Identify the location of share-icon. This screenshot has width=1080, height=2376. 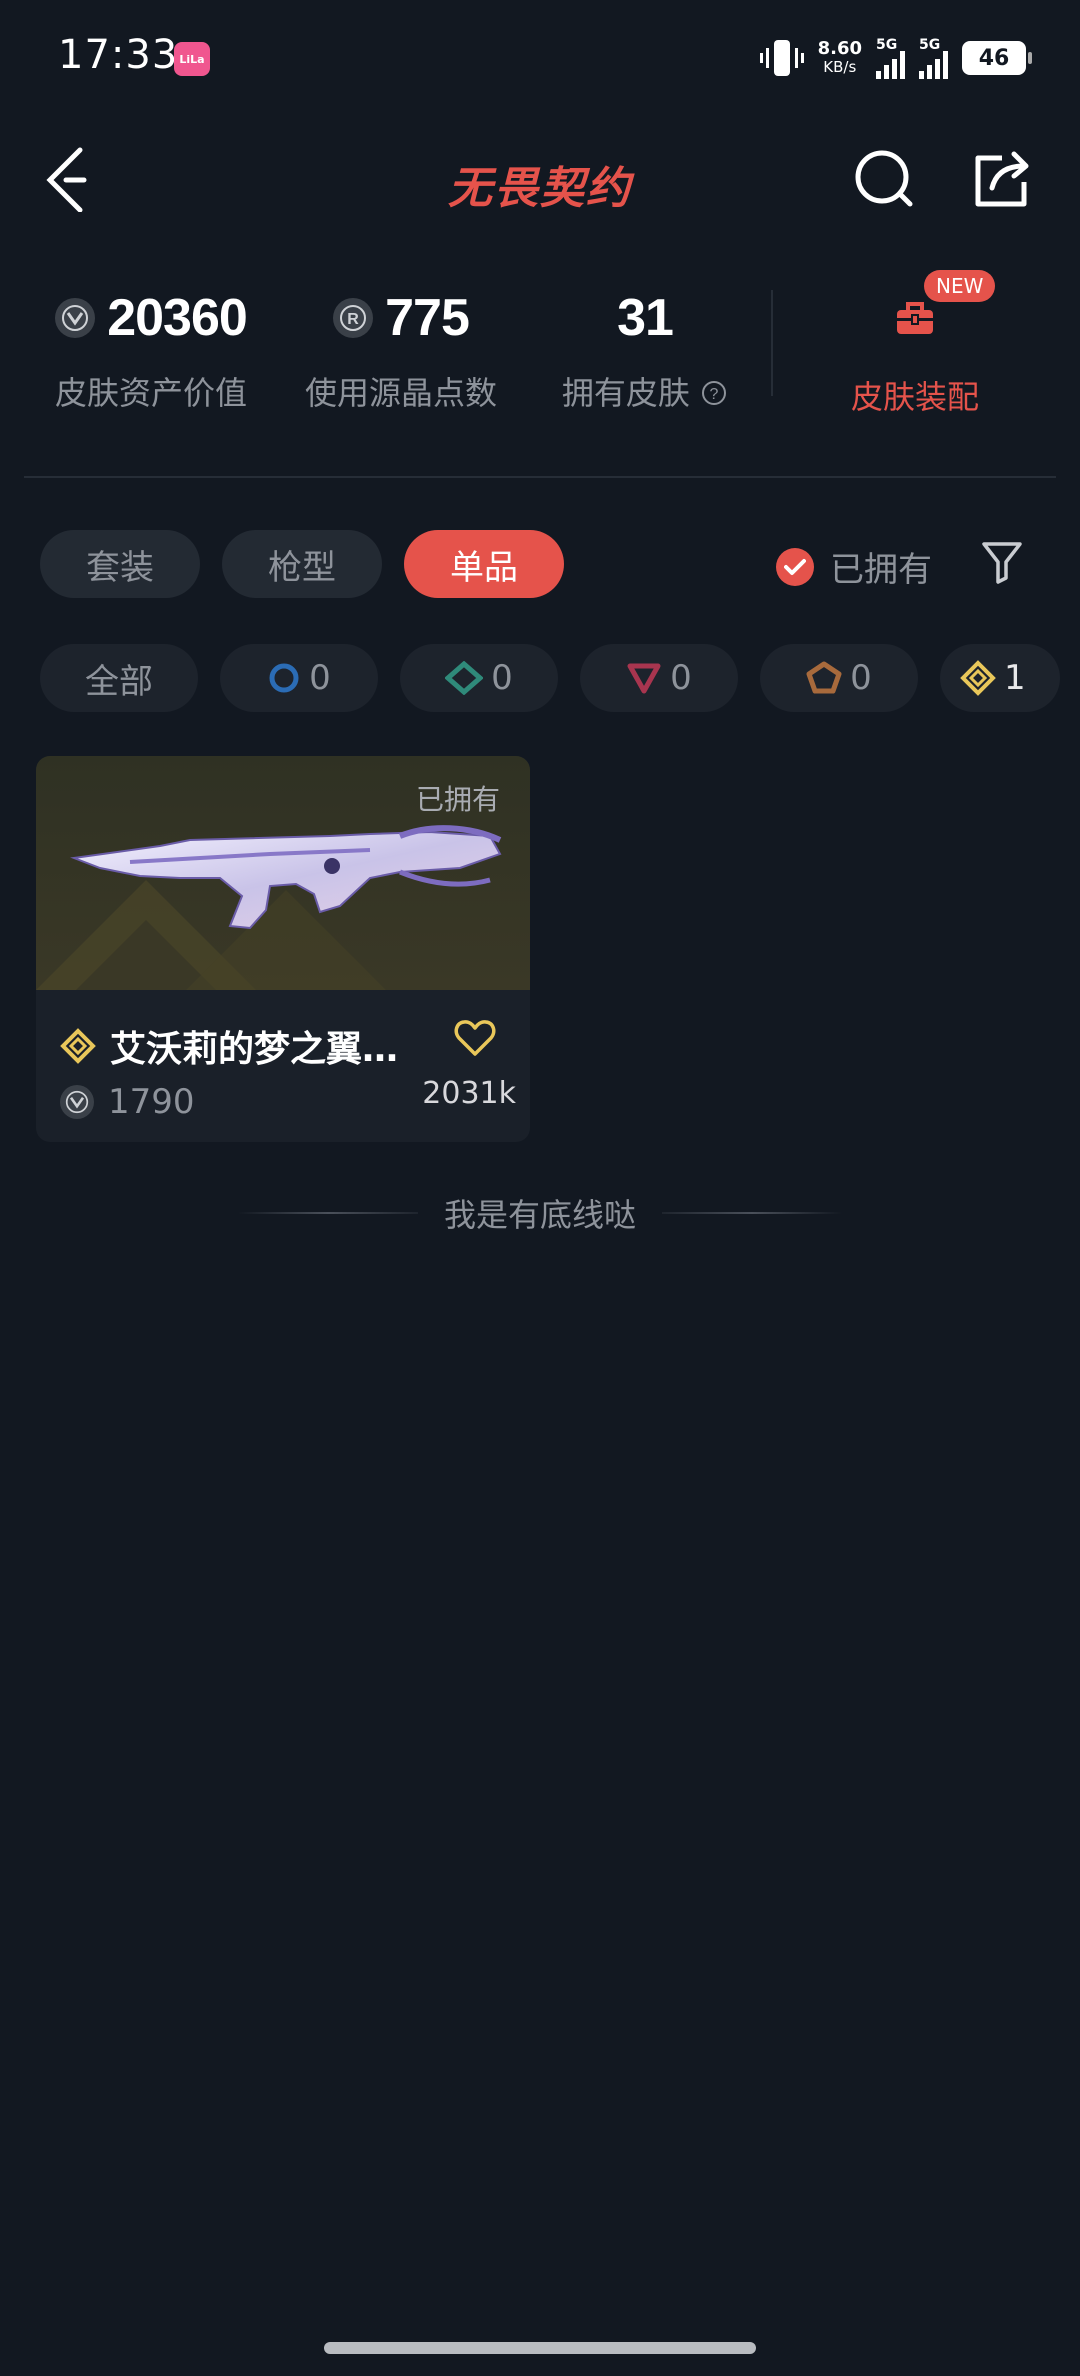
(1002, 179).